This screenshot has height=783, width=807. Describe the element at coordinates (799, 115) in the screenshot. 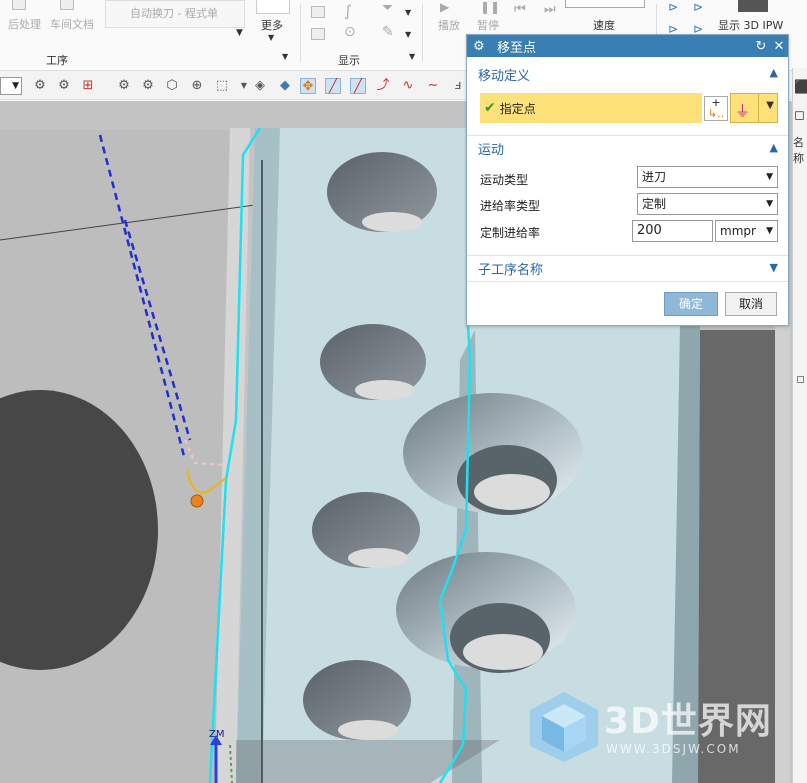

I see `panel-icon: ◻` at that location.